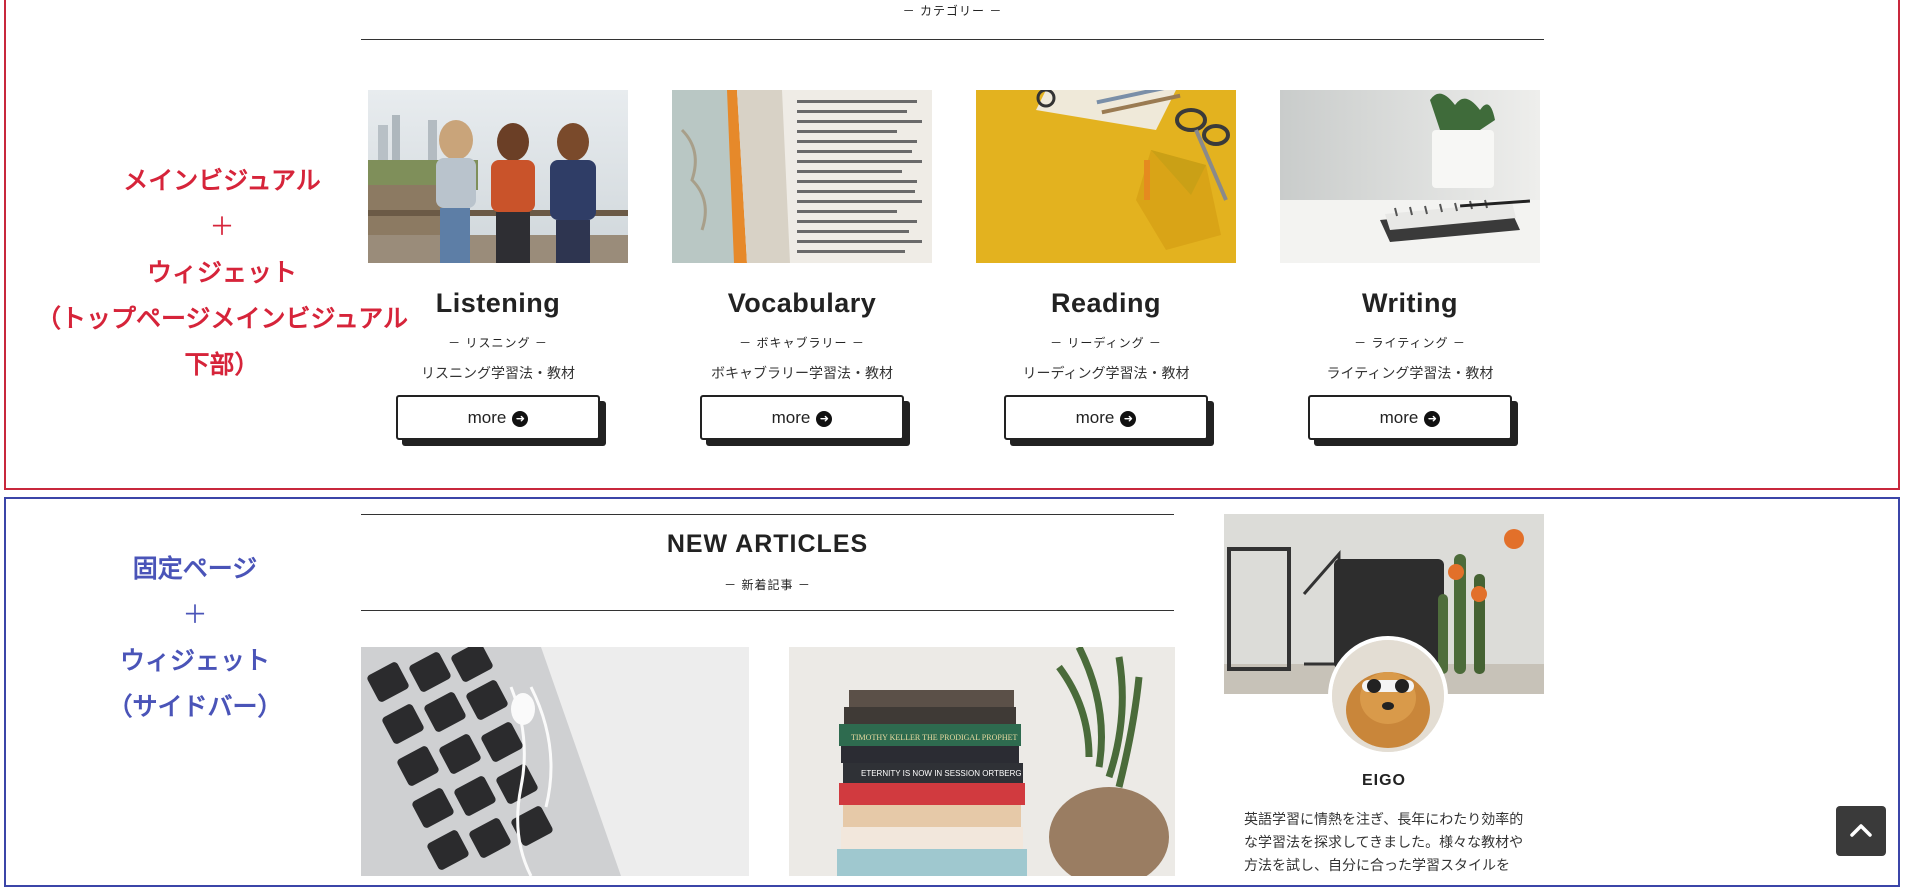 Image resolution: width=1907 pixels, height=887 pixels. I want to click on annotation-note-main-visual: メインビジュアル ＋ ウィジェット （トップページメインビジュアル下部）, so click(222, 273).